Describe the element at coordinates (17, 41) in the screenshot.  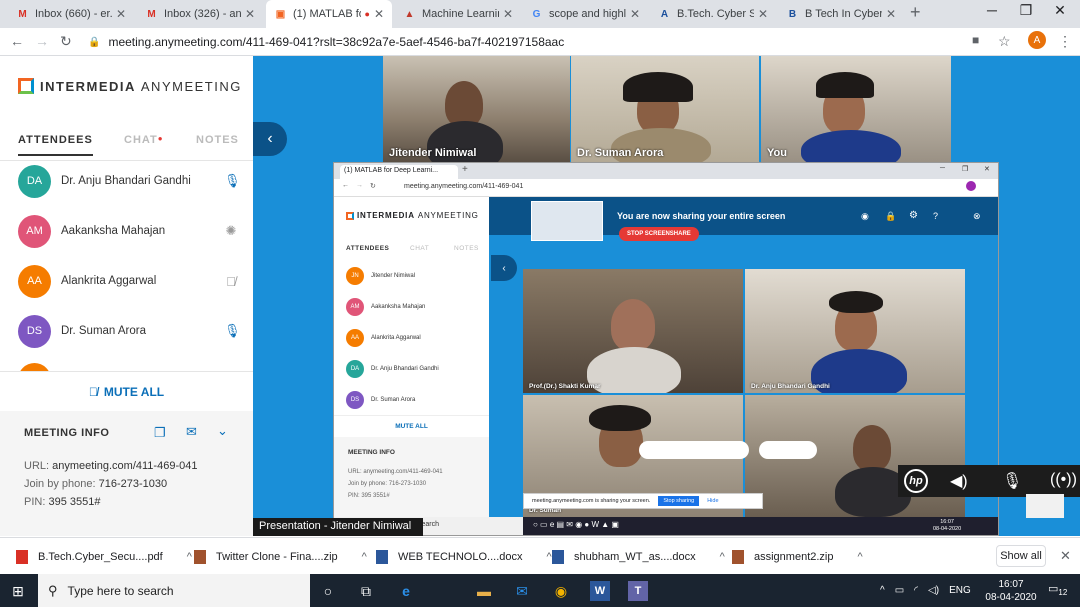
I see `back-arrow-icon: ←` at that location.